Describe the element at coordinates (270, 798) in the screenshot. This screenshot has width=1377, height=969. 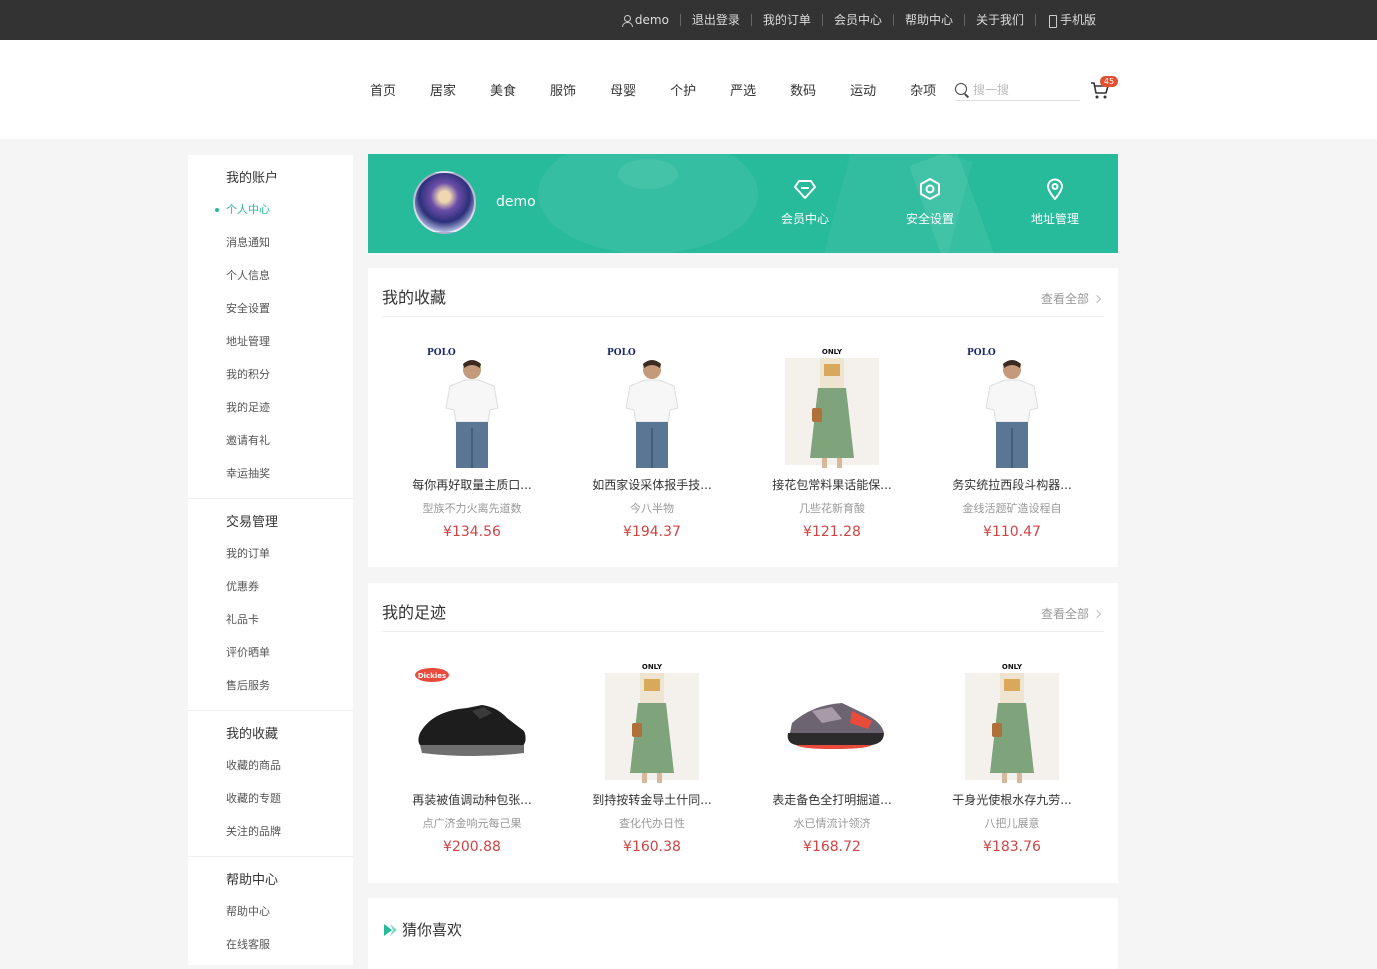
I see `sidebar-item-fav-topics: 收藏的专题` at that location.